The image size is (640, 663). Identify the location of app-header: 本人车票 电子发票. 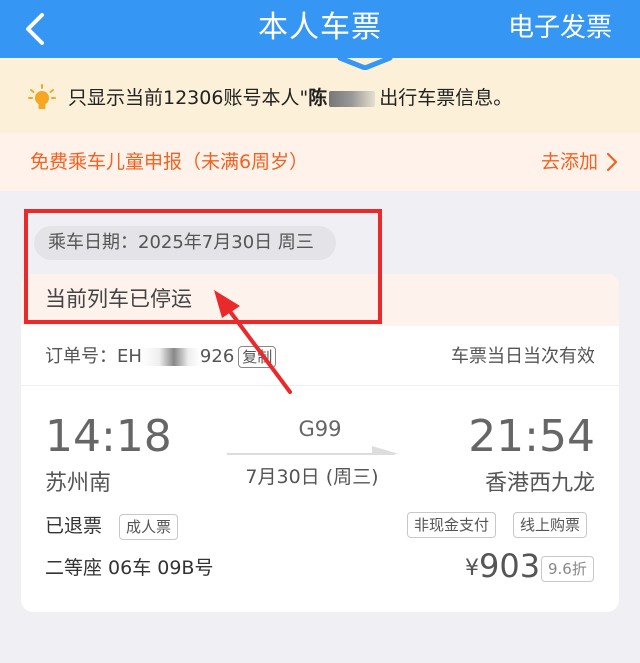
(320, 29).